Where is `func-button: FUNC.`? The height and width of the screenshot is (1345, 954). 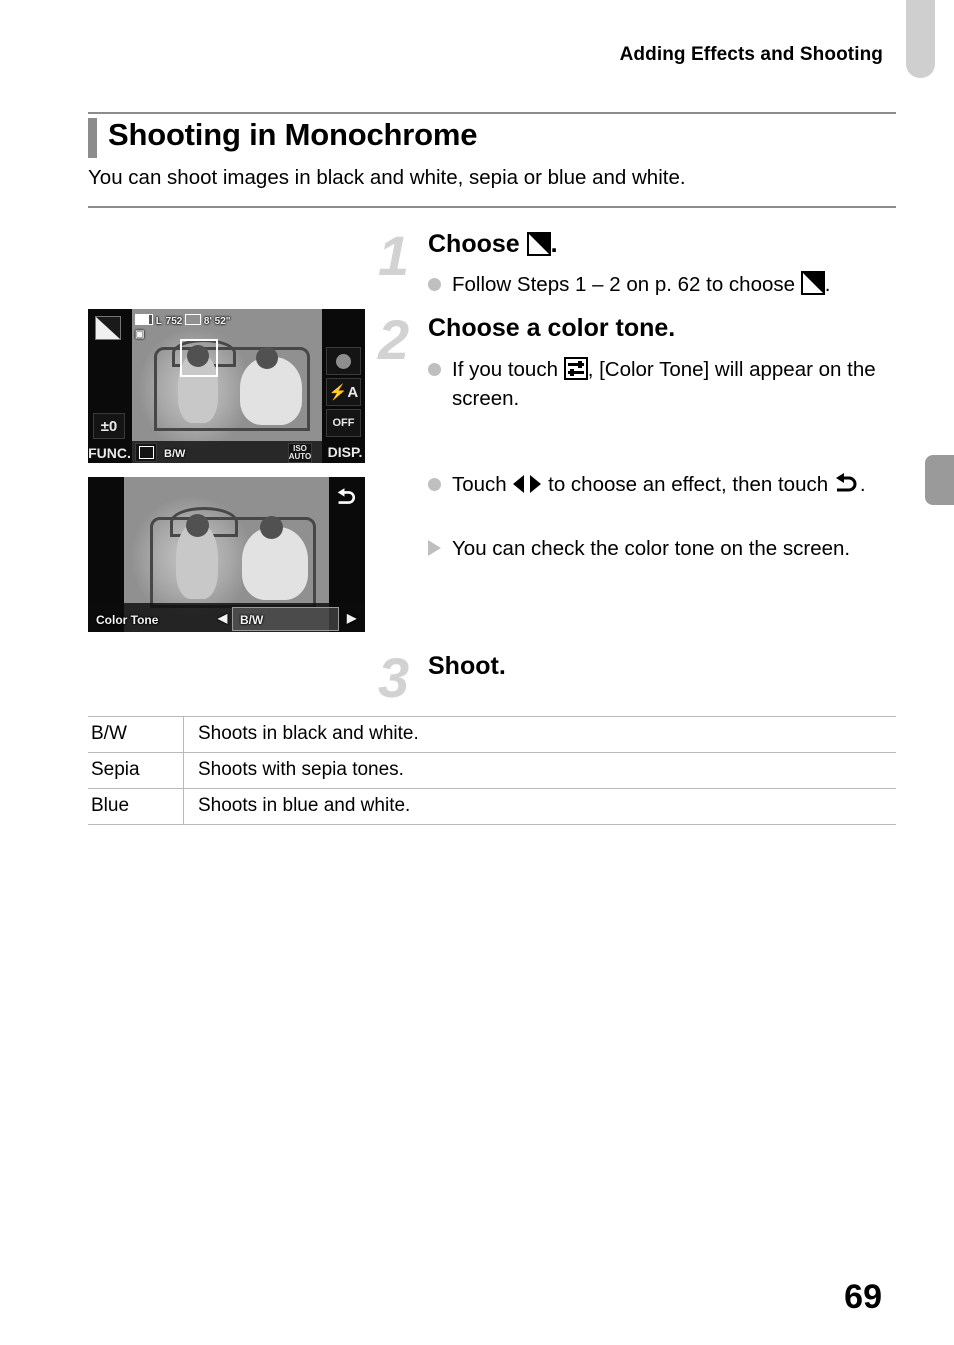 func-button: FUNC. is located at coordinates (109, 452).